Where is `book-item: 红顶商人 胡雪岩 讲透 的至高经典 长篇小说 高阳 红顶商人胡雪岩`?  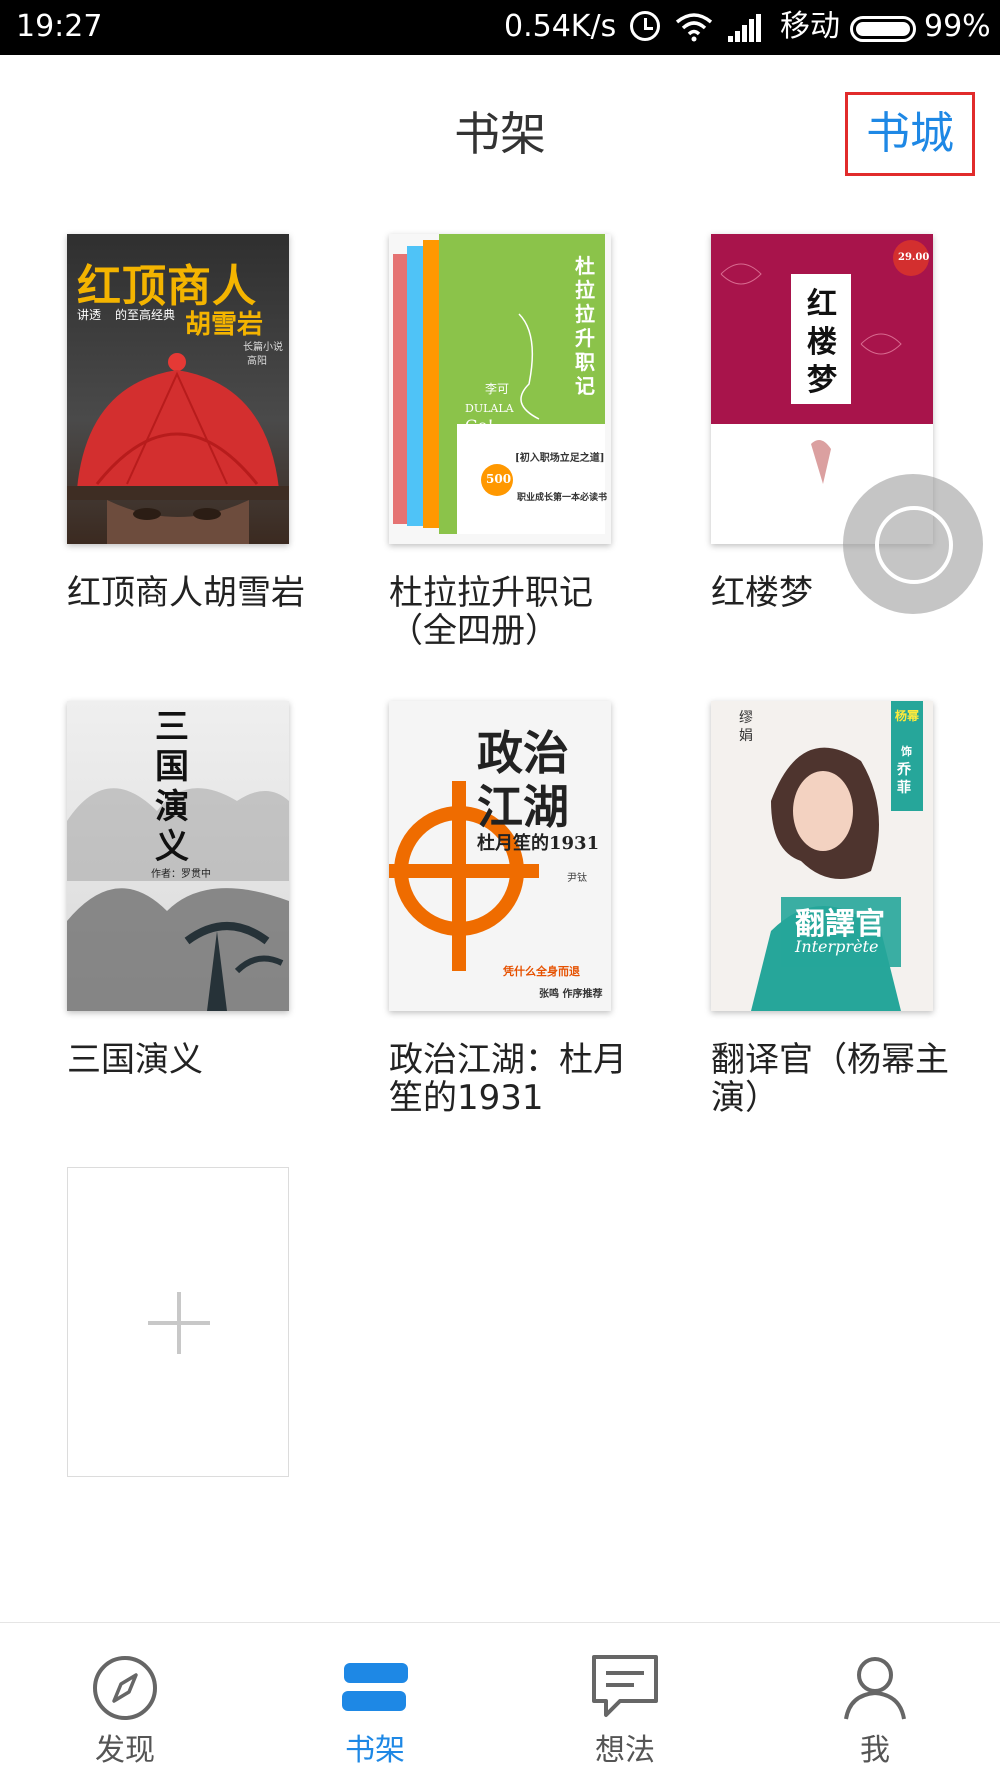
book-item: 红顶商人 胡雪岩 讲透 的至高经典 长篇小说 高阳 红顶商人胡雪岩 is located at coordinates (207, 449).